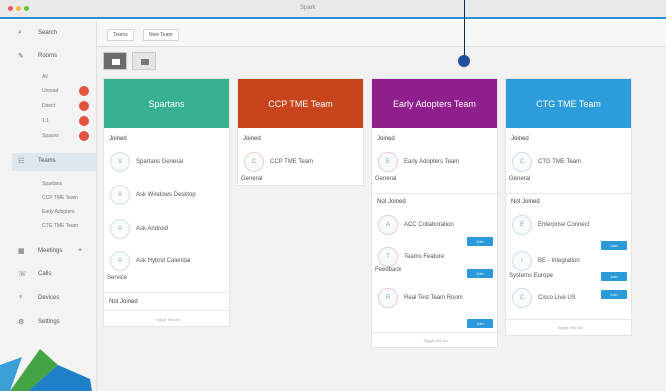  I want to click on teams-sub-spartans: Spartans, so click(52, 184).